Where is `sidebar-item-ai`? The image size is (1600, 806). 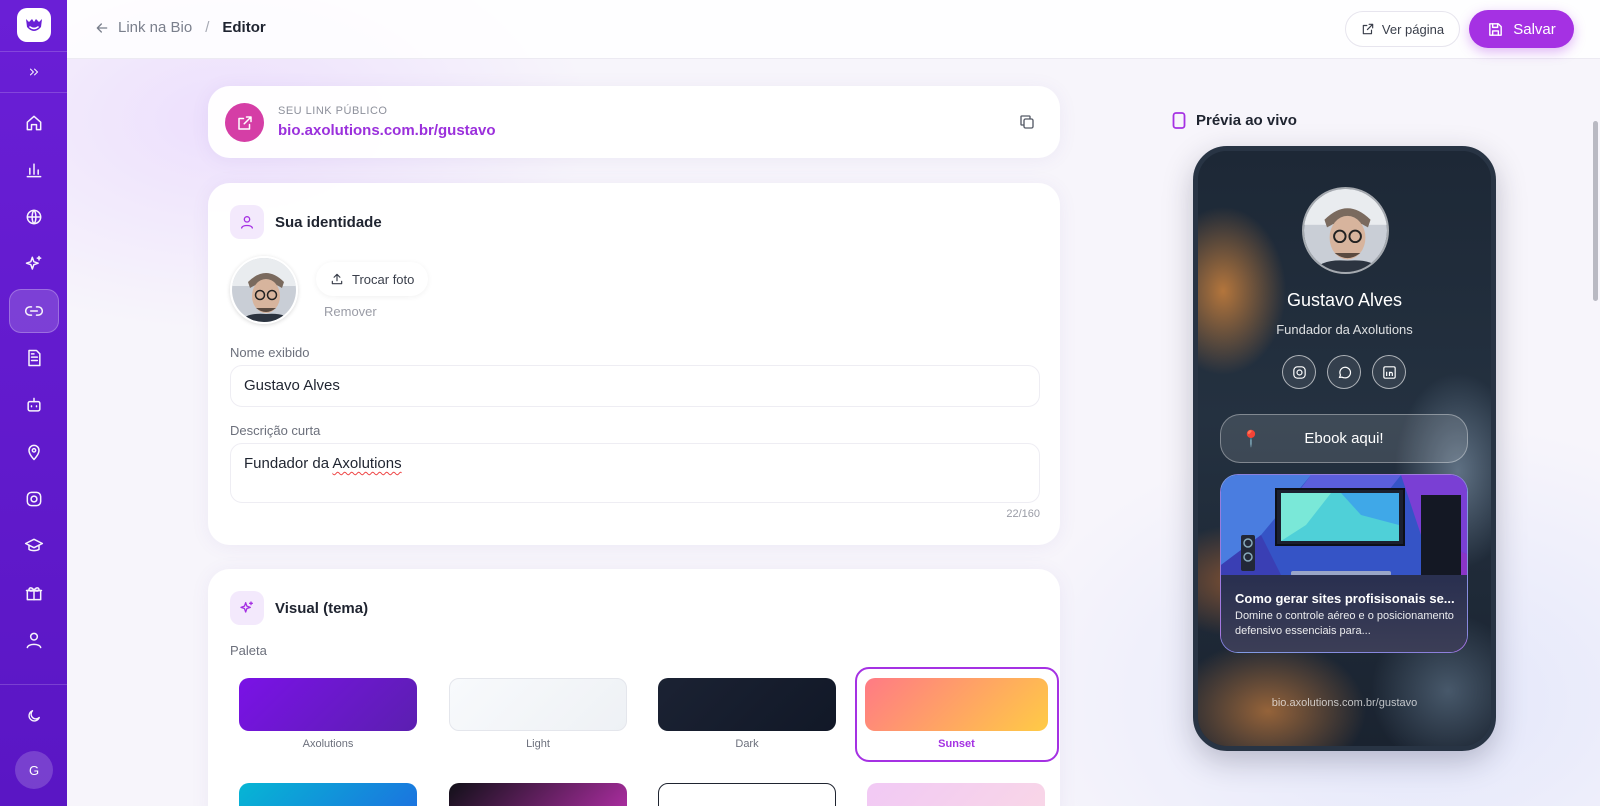
sidebar-item-ai is located at coordinates (34, 264).